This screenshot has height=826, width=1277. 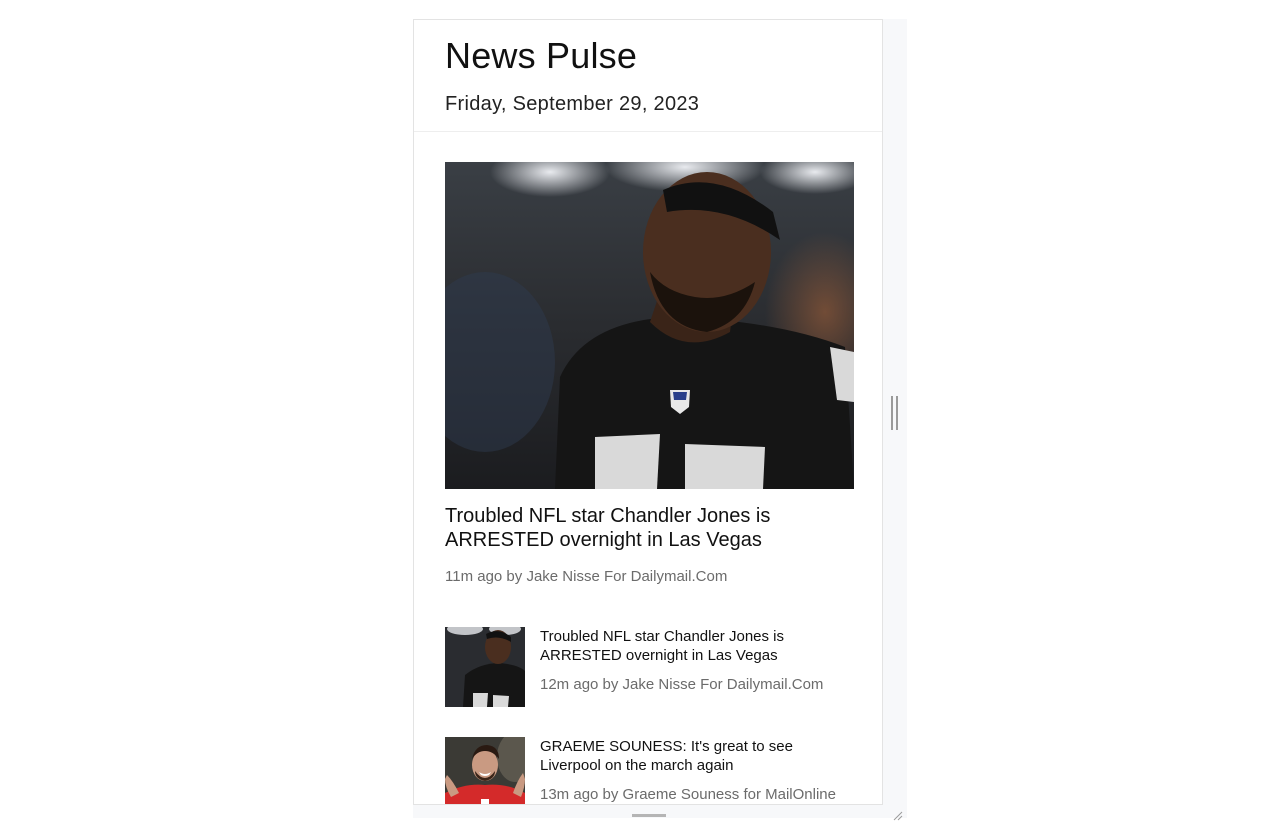 What do you see at coordinates (648, 76) in the screenshot?
I see `app-header: News Pulse Friday, September 29, 2023` at bounding box center [648, 76].